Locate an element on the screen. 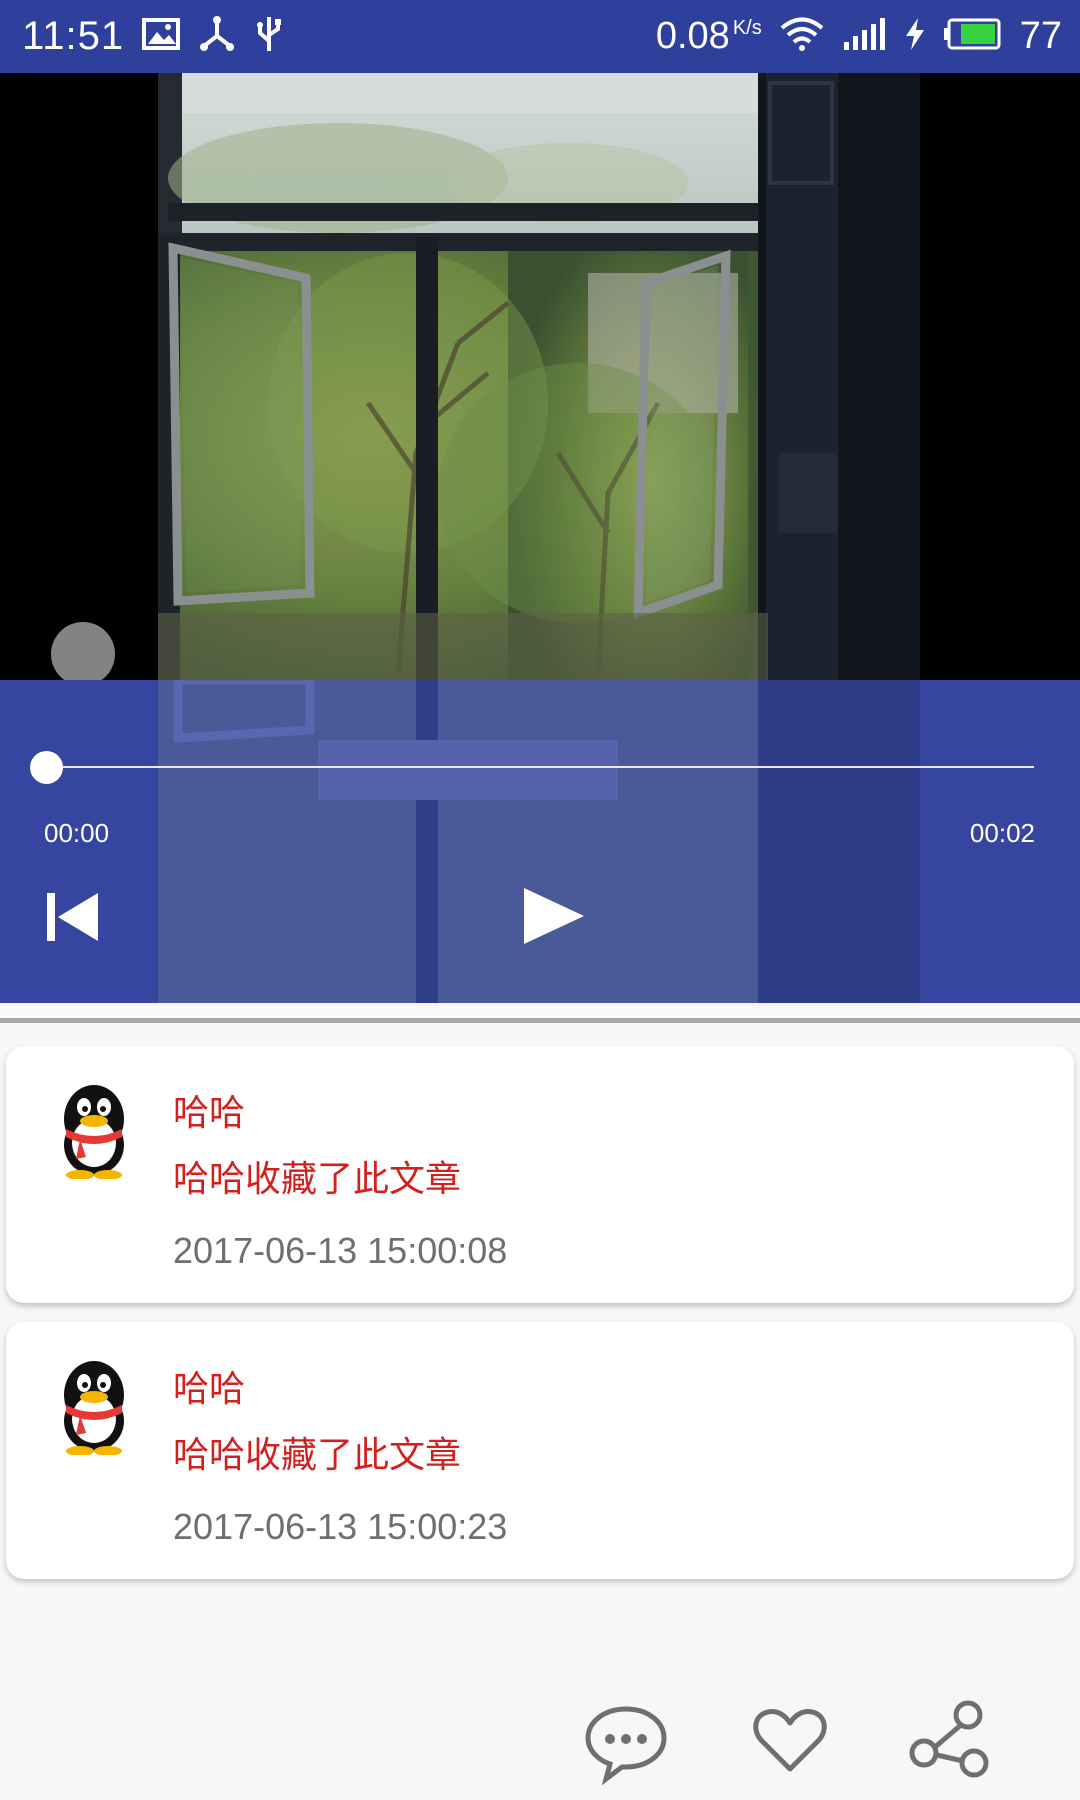  usb-network-icon is located at coordinates (217, 36).